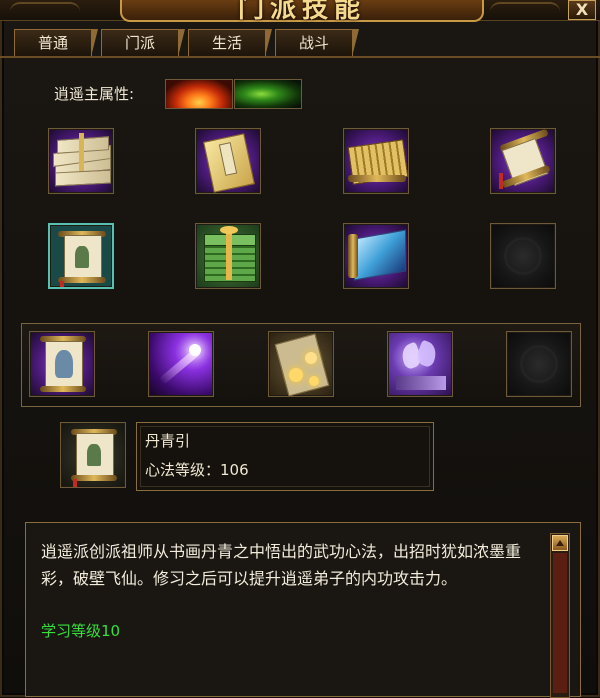  I want to click on close-button: X, so click(582, 10).